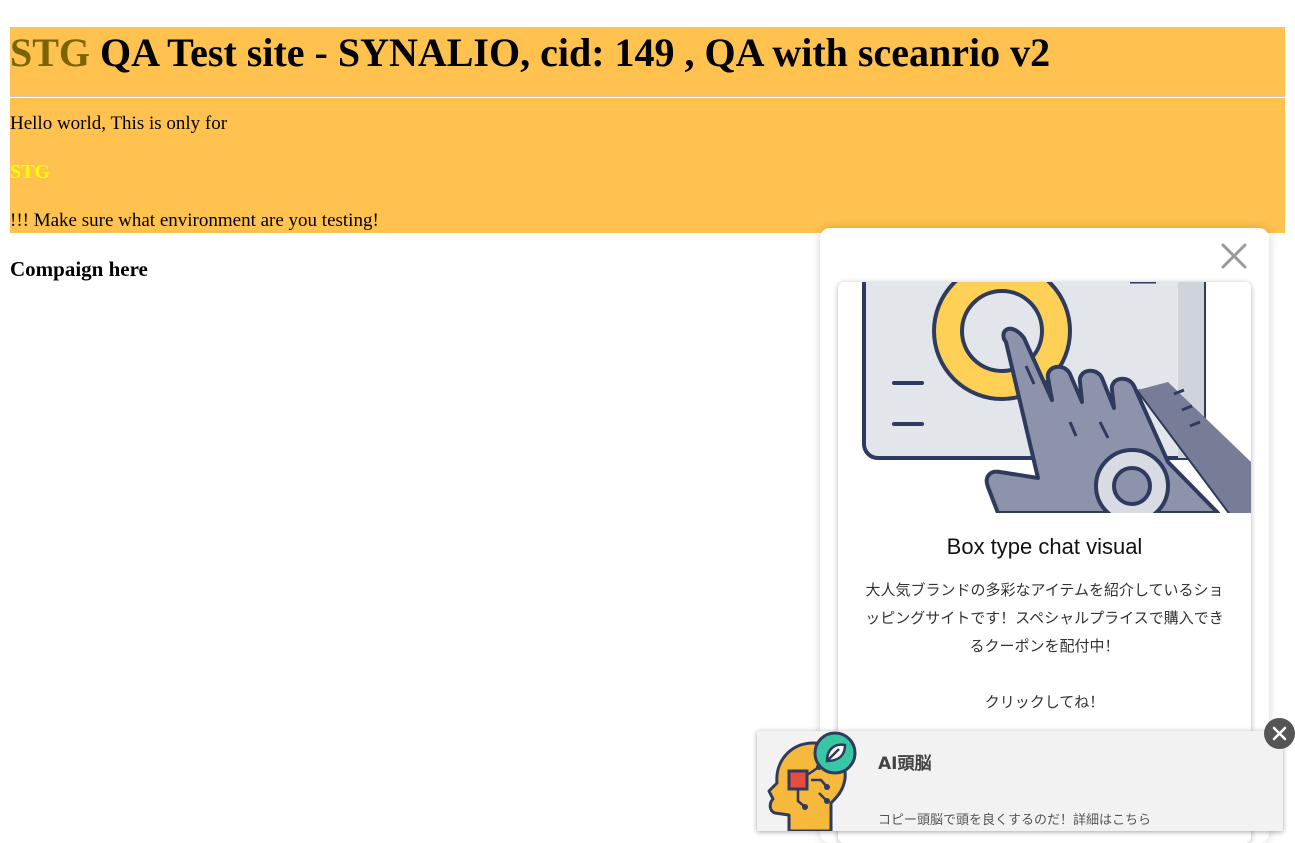 Image resolution: width=1295 pixels, height=843 pixels. I want to click on hello-text: Hello world, This is only for, so click(119, 123).